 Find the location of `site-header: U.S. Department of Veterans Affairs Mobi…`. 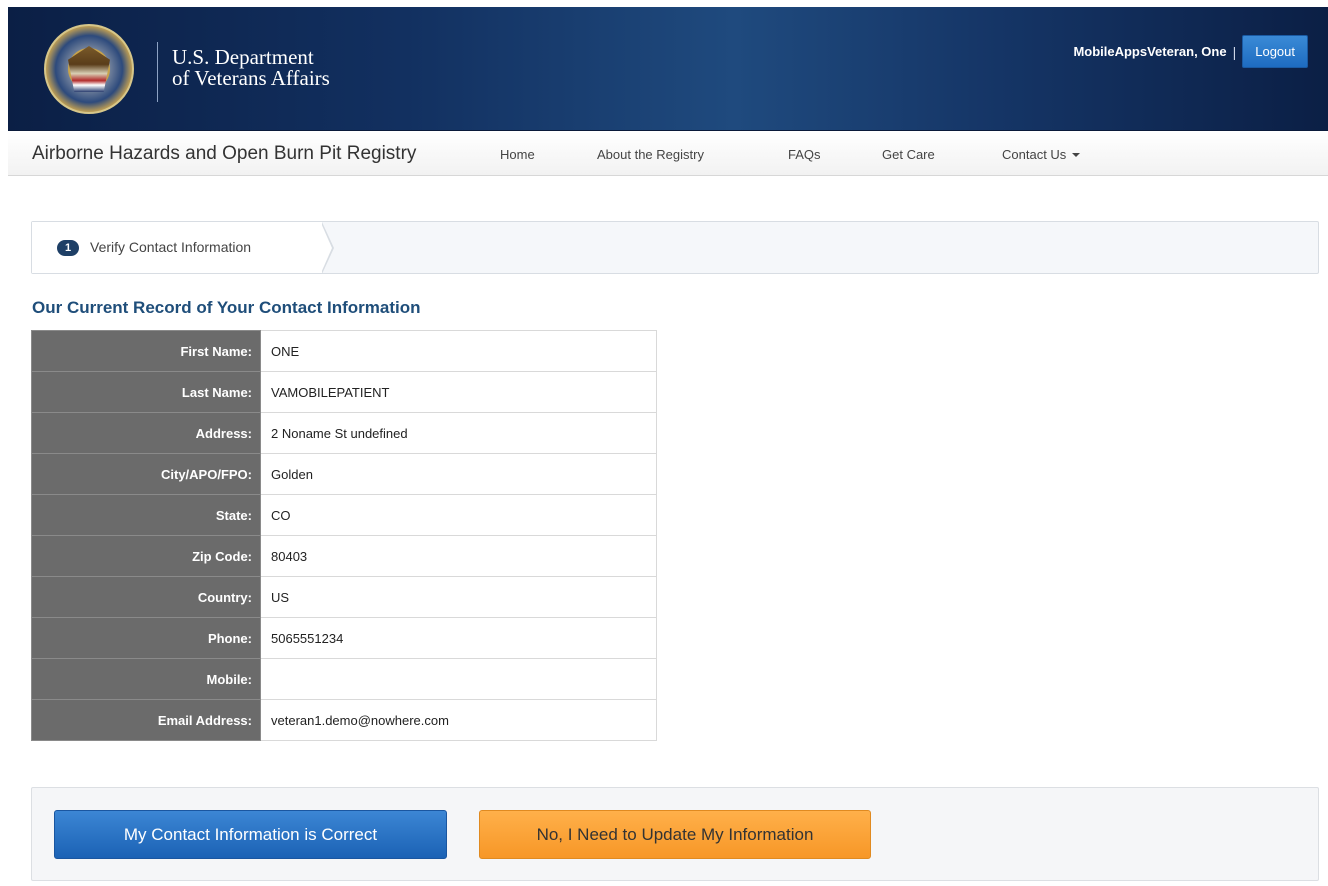

site-header: U.S. Department of Veterans Affairs Mobi… is located at coordinates (668, 69).